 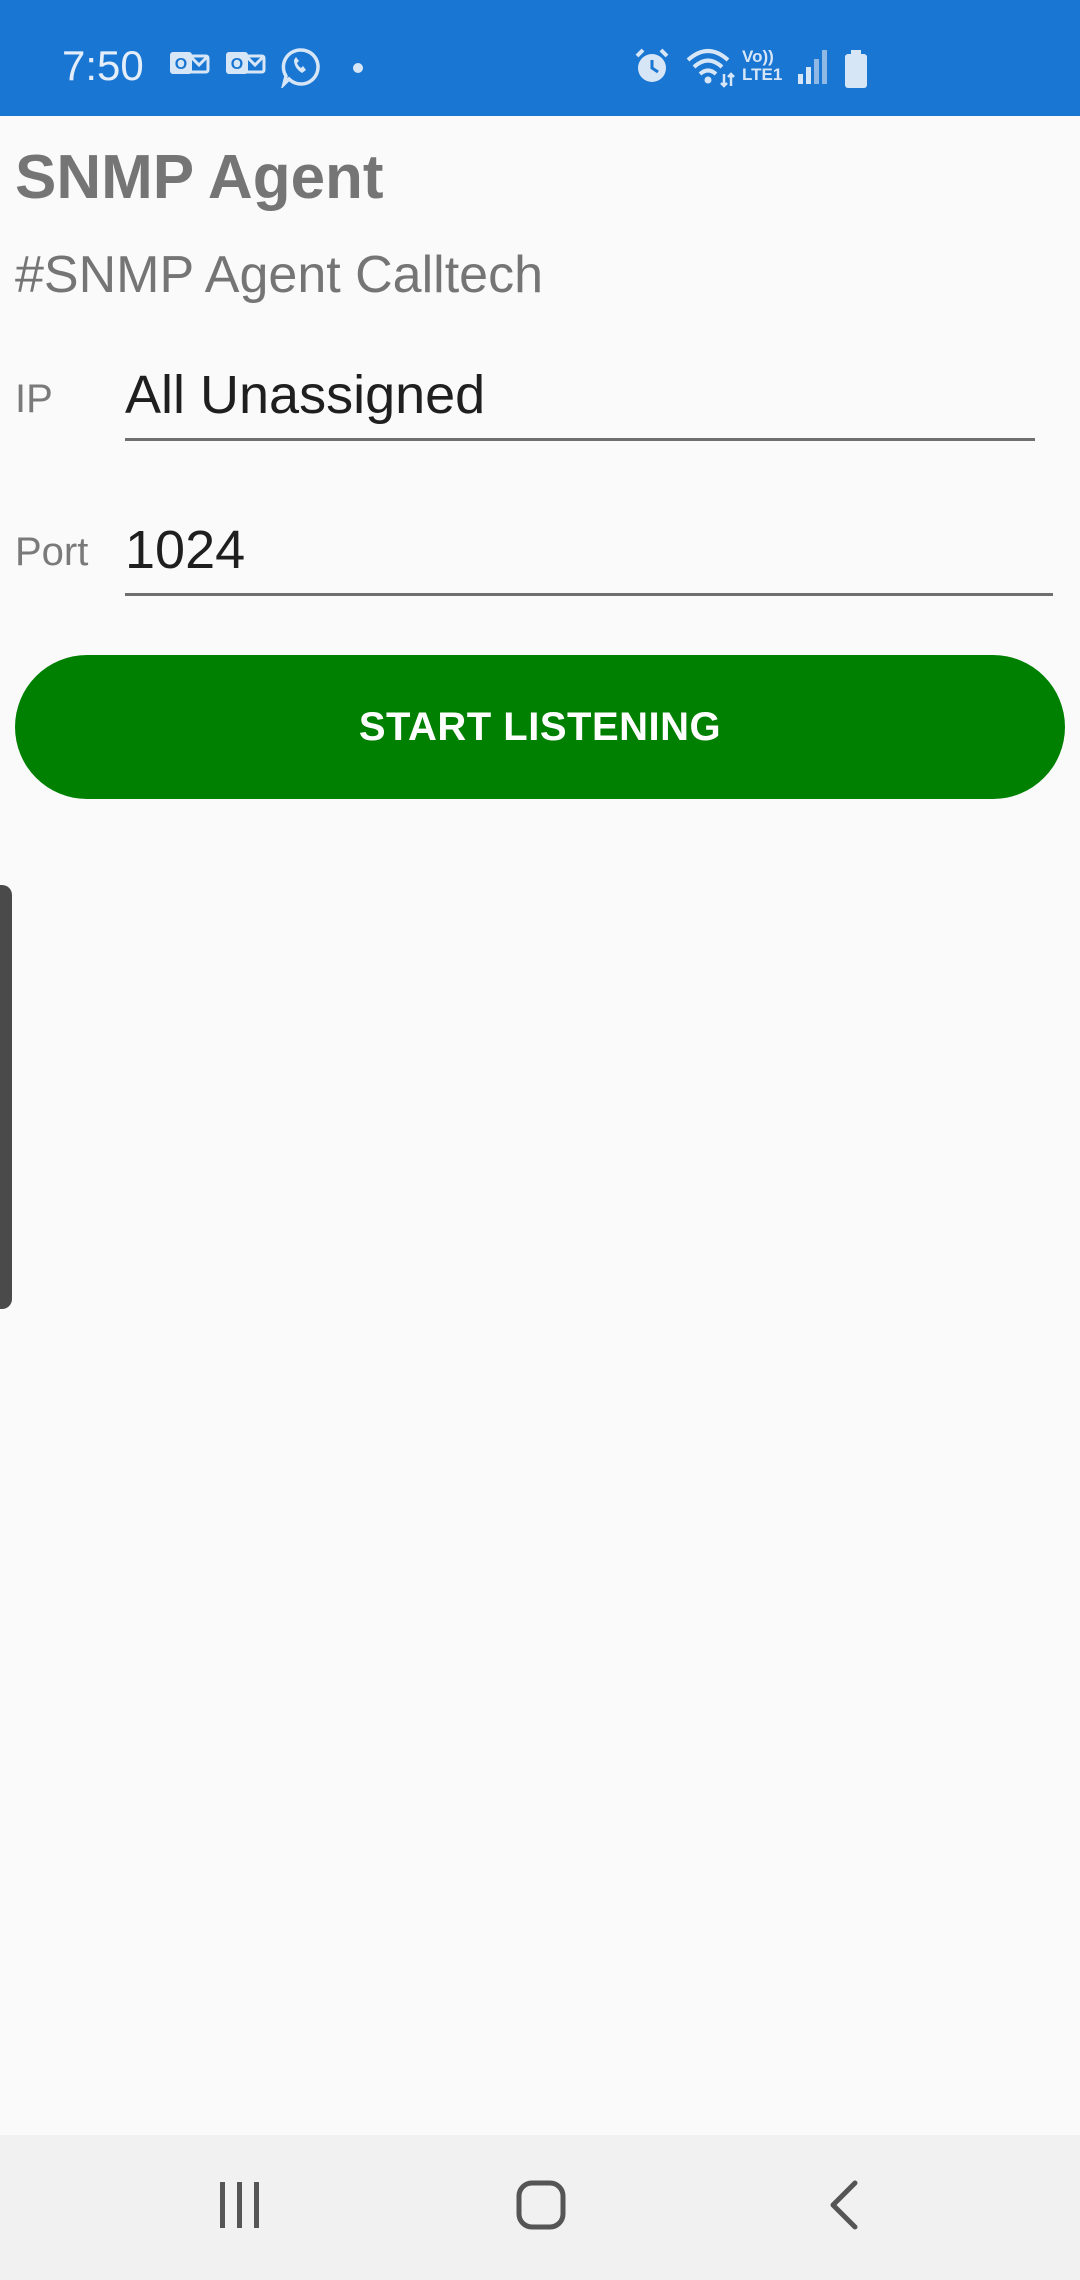 What do you see at coordinates (279, 275) in the screenshot?
I see `app-subtitle: #SNMP Agent Calltech` at bounding box center [279, 275].